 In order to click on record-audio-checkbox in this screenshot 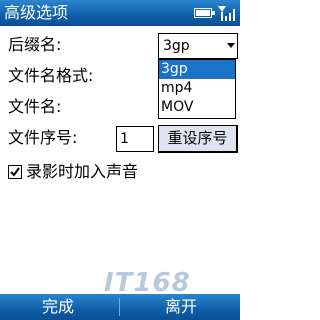, I will do `click(15, 172)`.